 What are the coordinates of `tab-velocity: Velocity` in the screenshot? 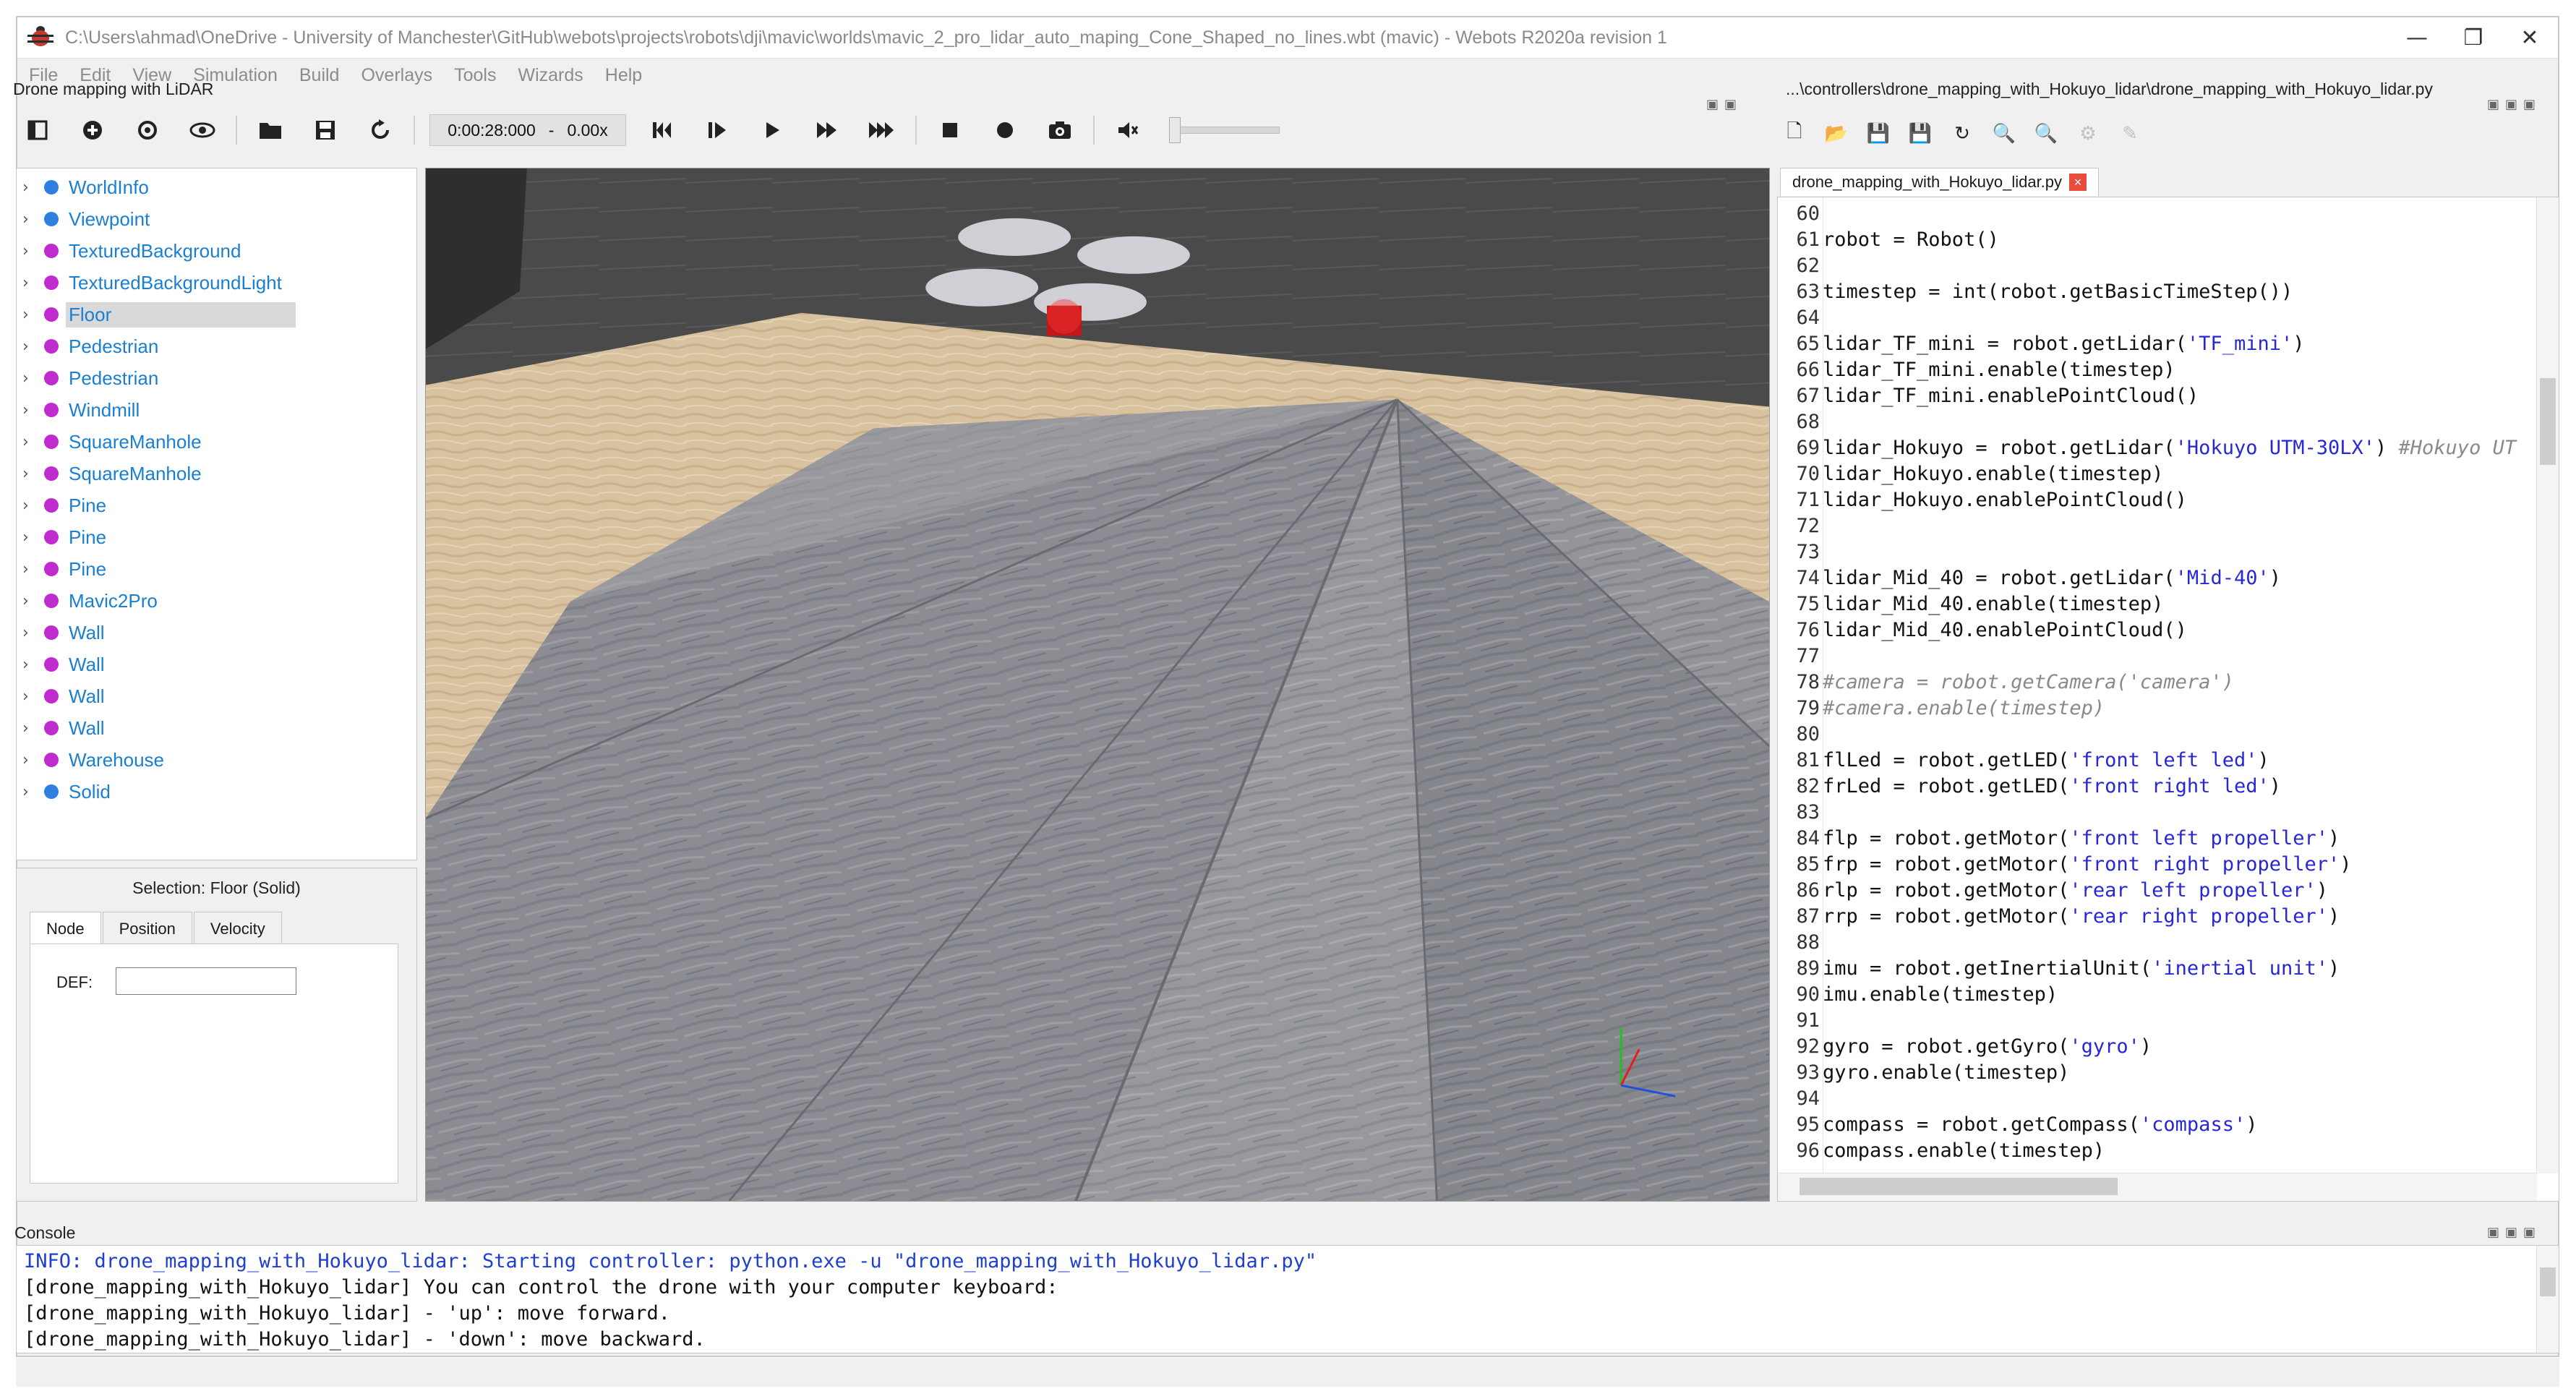 It's located at (237, 929).